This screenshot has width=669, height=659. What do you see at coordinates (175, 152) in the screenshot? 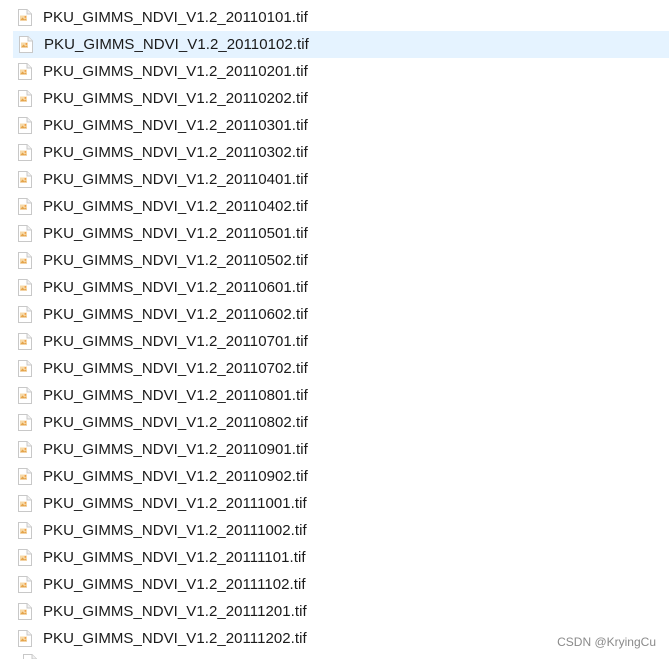
I see `file-name: PKU_GIMMS_NDVI_V1.2_20110302.tif` at bounding box center [175, 152].